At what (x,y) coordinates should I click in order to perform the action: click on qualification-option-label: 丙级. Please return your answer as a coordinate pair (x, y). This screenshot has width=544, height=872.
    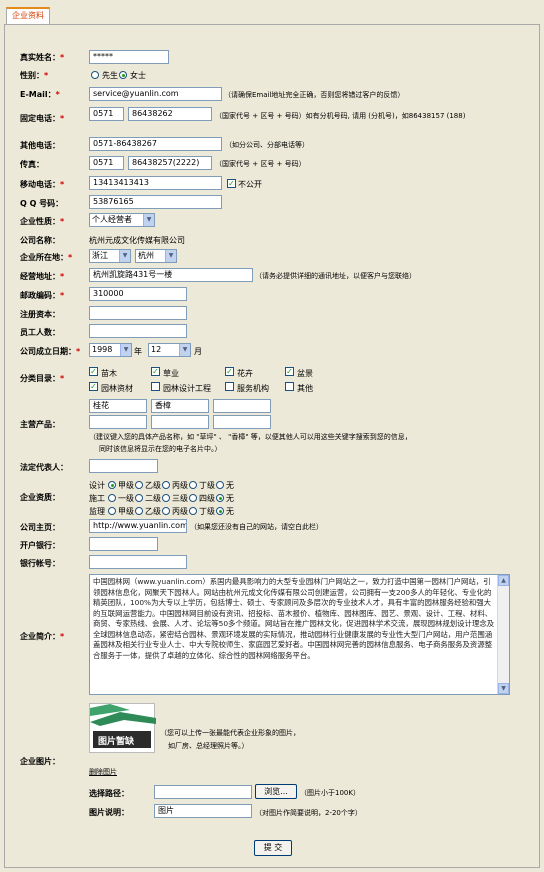
    Looking at the image, I should click on (180, 485).